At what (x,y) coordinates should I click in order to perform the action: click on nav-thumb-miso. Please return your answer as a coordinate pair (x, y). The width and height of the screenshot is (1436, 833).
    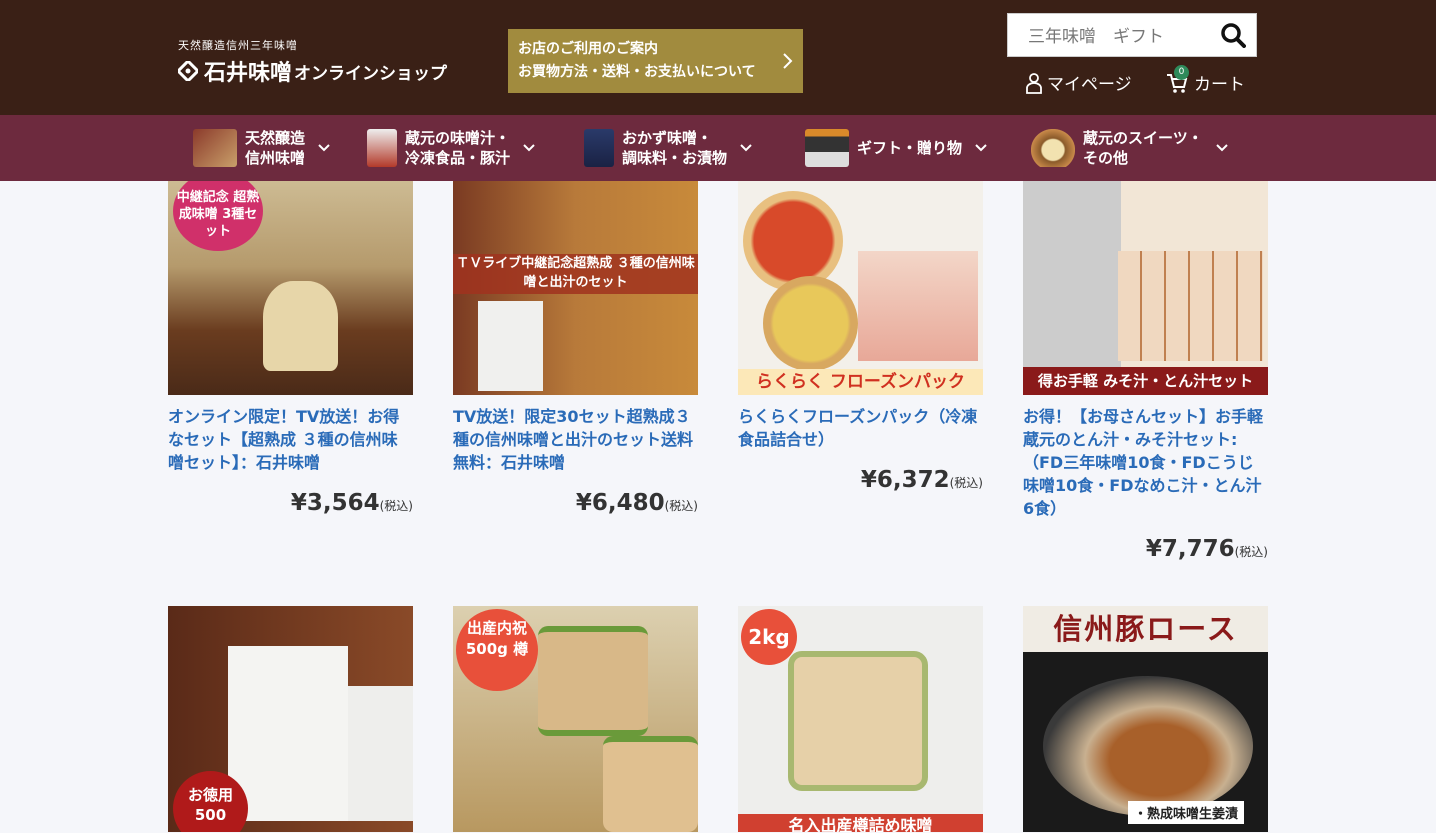
    Looking at the image, I should click on (215, 148).